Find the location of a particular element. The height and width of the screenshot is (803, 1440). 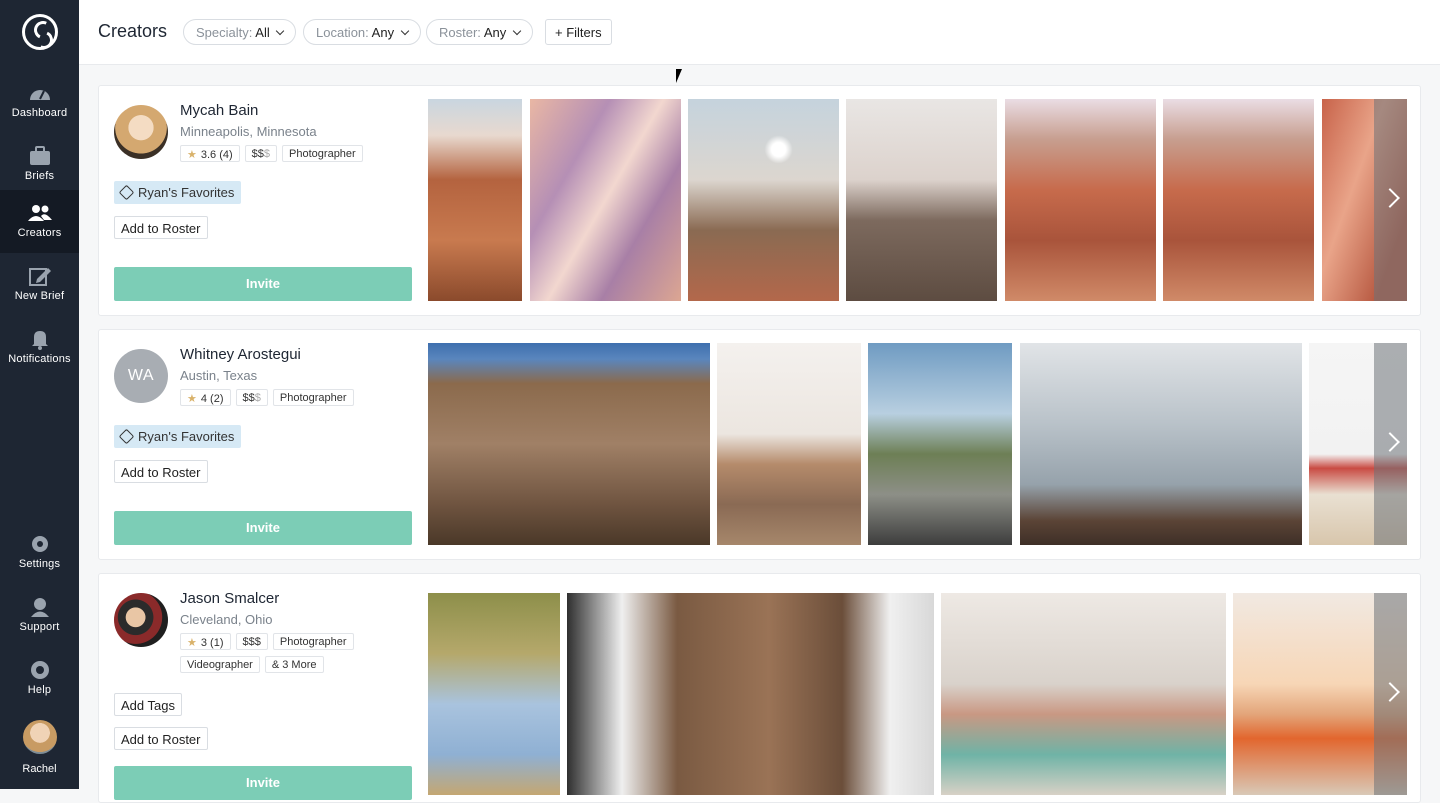

sidebar-item-creators: Creators is located at coordinates (39, 221).